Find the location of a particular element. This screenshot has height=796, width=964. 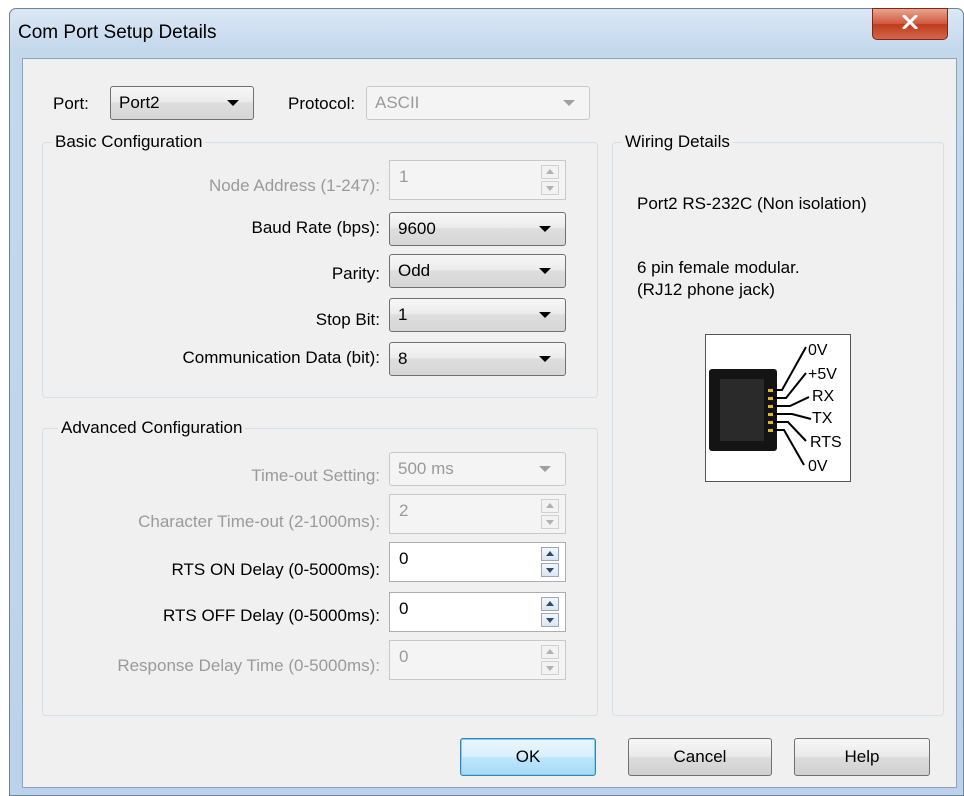

rts-off-delay-label: RTS OFF Delay (0-5000ms): is located at coordinates (271, 615).